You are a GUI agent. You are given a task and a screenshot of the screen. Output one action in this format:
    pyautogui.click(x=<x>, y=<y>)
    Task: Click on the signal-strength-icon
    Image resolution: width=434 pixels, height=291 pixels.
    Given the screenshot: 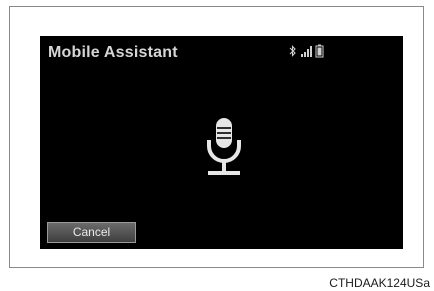 What is the action you would take?
    pyautogui.click(x=306, y=51)
    